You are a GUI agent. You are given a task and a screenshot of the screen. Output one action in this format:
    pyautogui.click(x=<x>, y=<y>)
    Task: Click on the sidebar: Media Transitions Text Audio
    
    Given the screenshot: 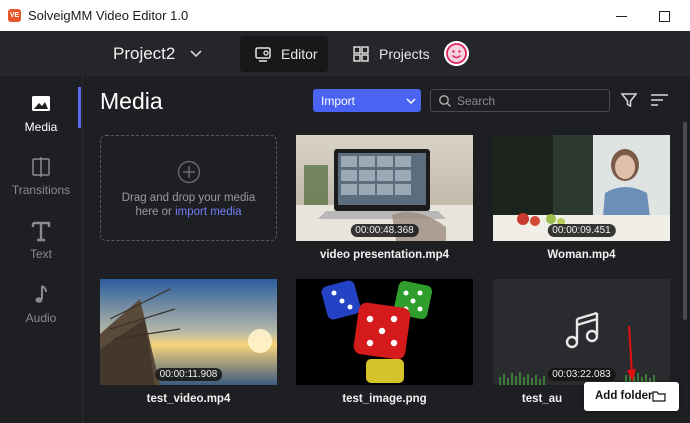 What is the action you would take?
    pyautogui.click(x=41, y=249)
    